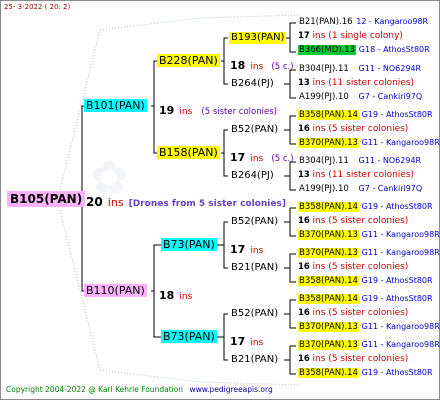  Describe the element at coordinates (94, 202) in the screenshot. I see `root-ins-num: 20` at that location.